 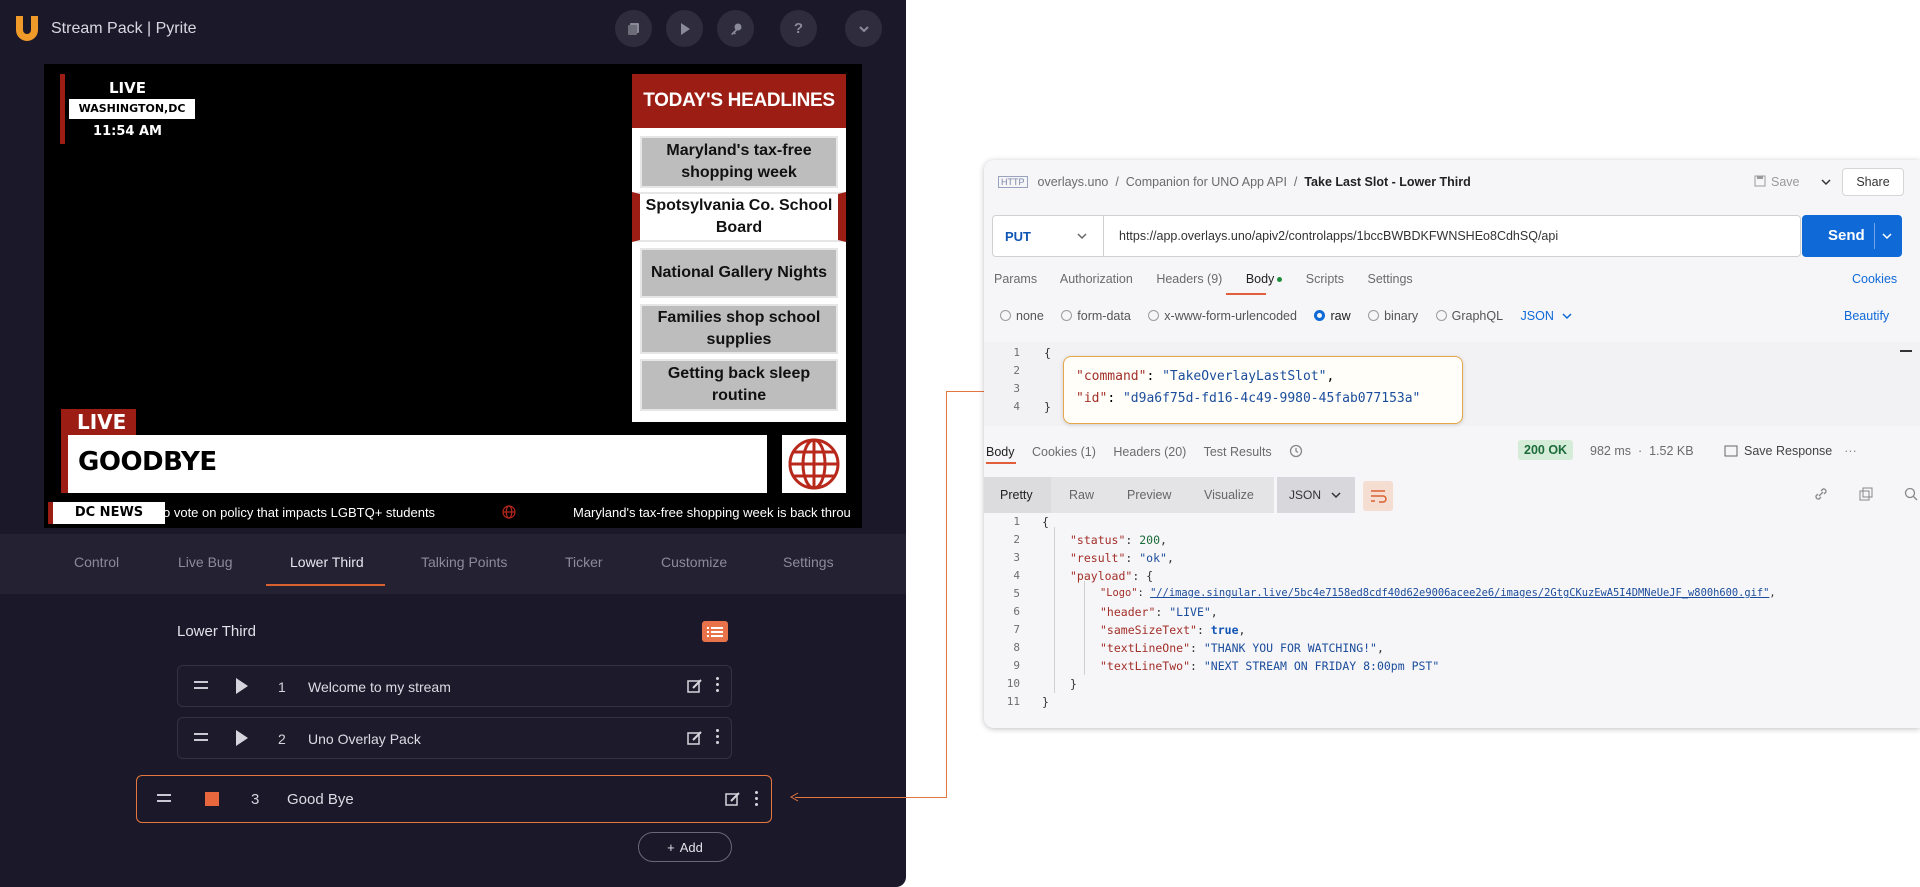 What do you see at coordinates (1018, 236) in the screenshot?
I see `method-select: PUT` at bounding box center [1018, 236].